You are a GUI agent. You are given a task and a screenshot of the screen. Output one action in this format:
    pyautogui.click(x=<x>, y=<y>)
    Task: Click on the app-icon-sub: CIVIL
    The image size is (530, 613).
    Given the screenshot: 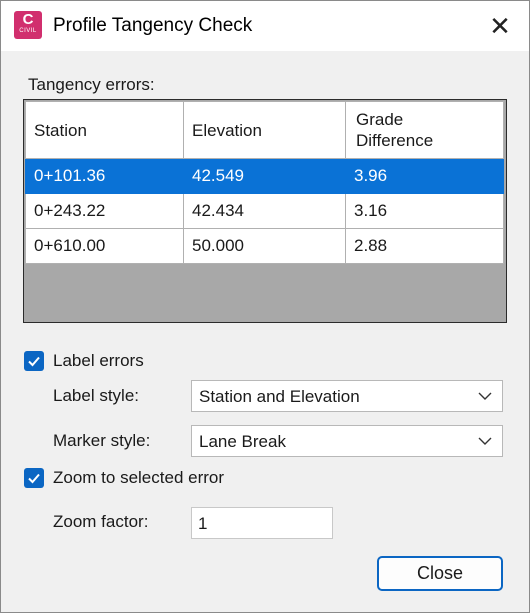 What is the action you would take?
    pyautogui.click(x=28, y=31)
    